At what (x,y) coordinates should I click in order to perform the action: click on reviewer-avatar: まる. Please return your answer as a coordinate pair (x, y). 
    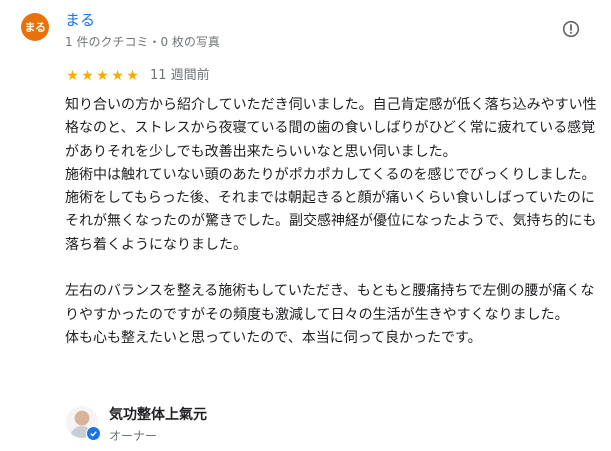
    Looking at the image, I should click on (35, 27).